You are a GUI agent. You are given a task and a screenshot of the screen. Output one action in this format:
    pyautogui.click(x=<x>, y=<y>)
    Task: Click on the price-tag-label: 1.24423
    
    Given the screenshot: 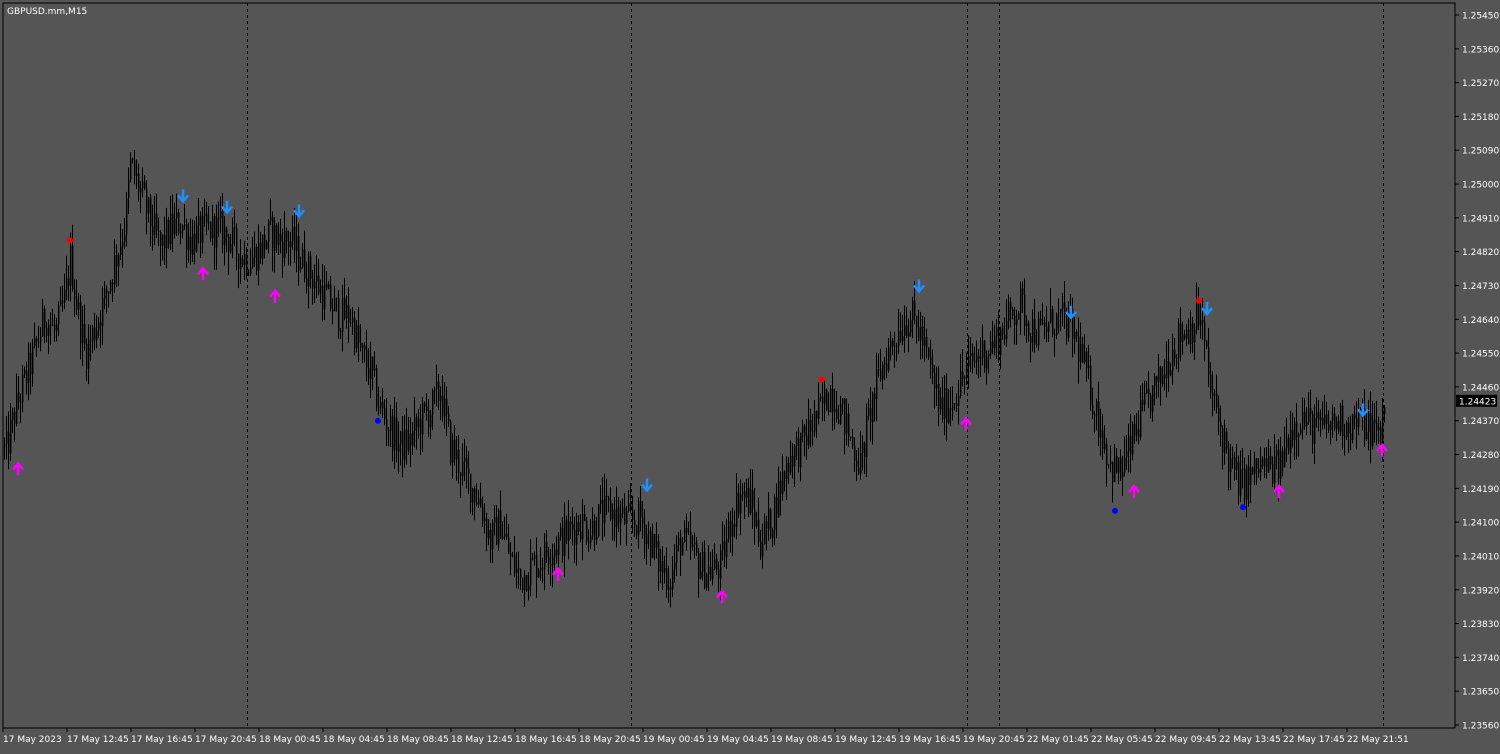 What is the action you would take?
    pyautogui.click(x=1477, y=402)
    